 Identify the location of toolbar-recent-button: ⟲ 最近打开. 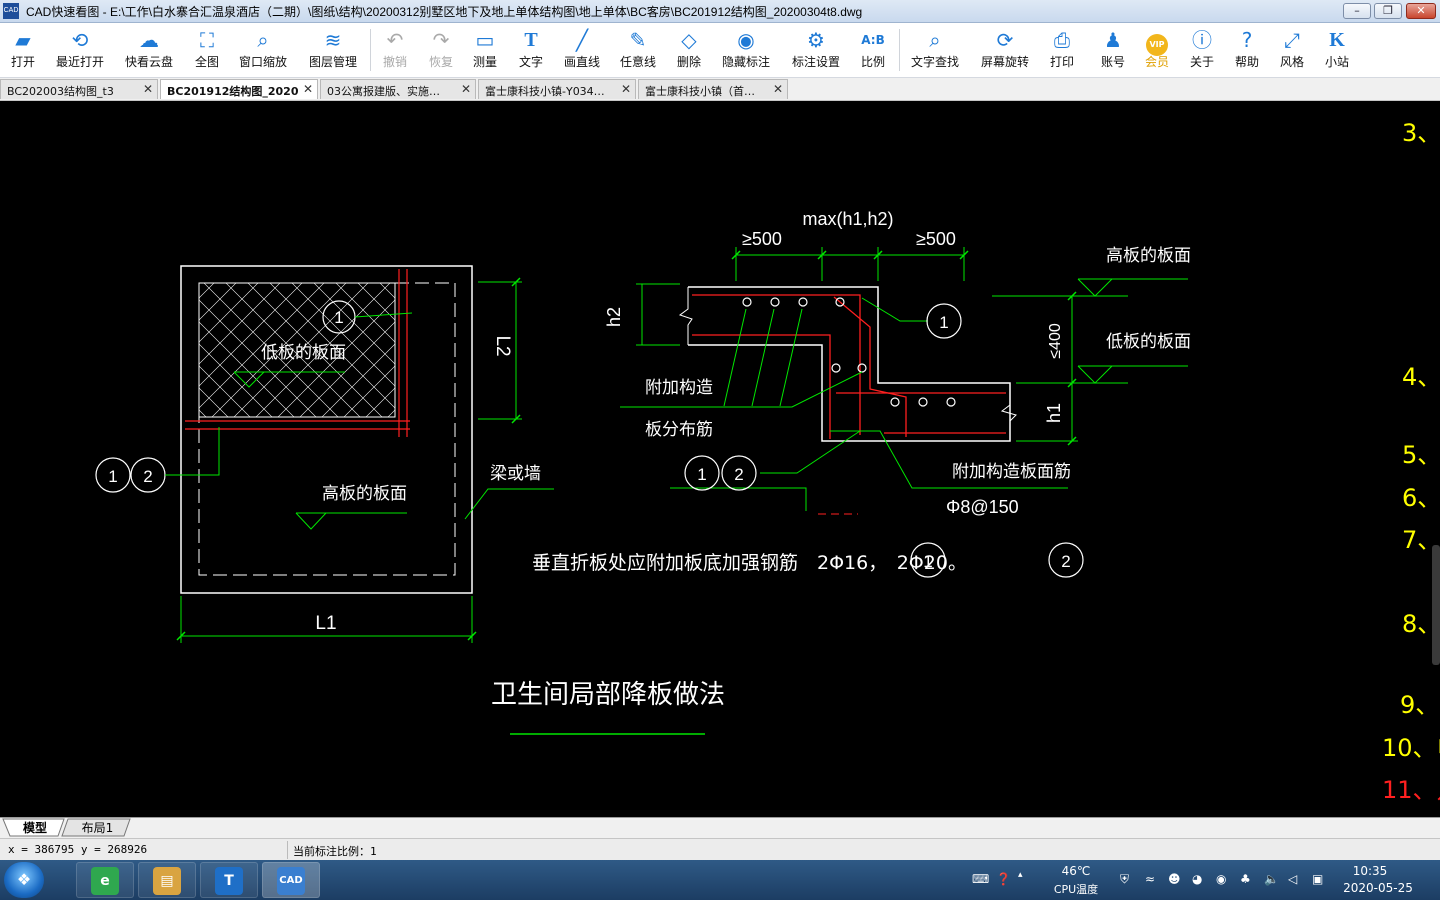
(80, 50).